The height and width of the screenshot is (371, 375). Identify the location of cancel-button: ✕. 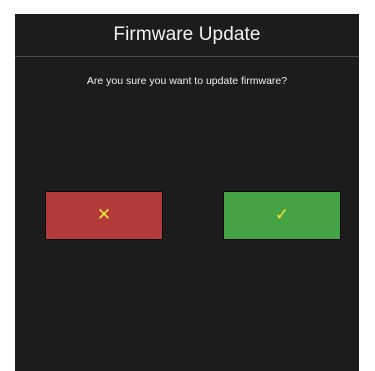
(104, 215).